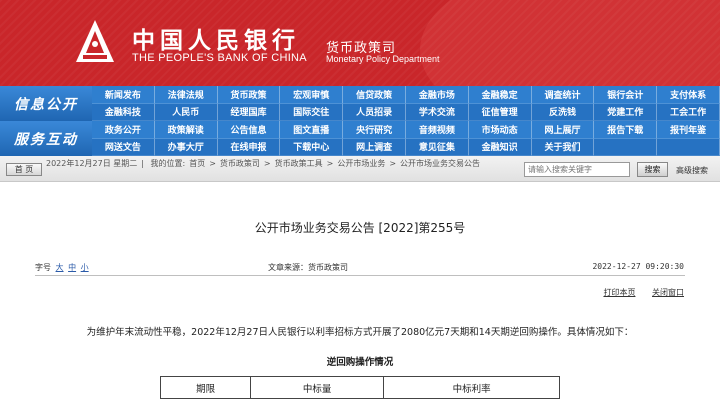  I want to click on nav-item: 公告信息, so click(249, 130).